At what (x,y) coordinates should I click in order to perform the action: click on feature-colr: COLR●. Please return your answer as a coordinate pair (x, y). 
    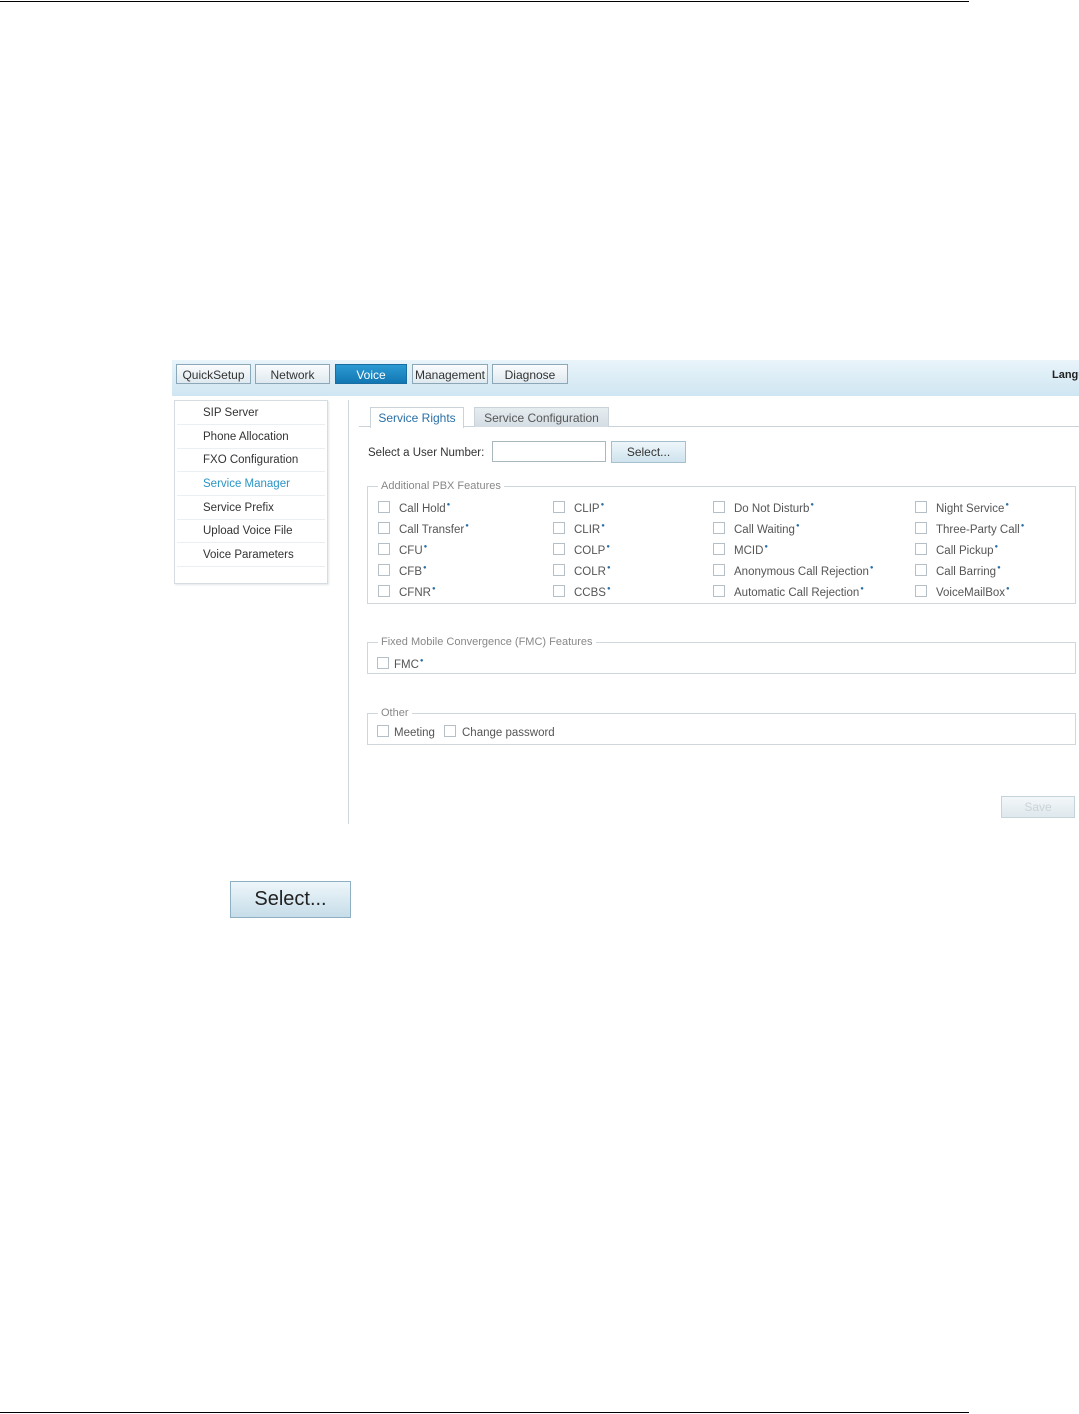
    Looking at the image, I should click on (582, 569).